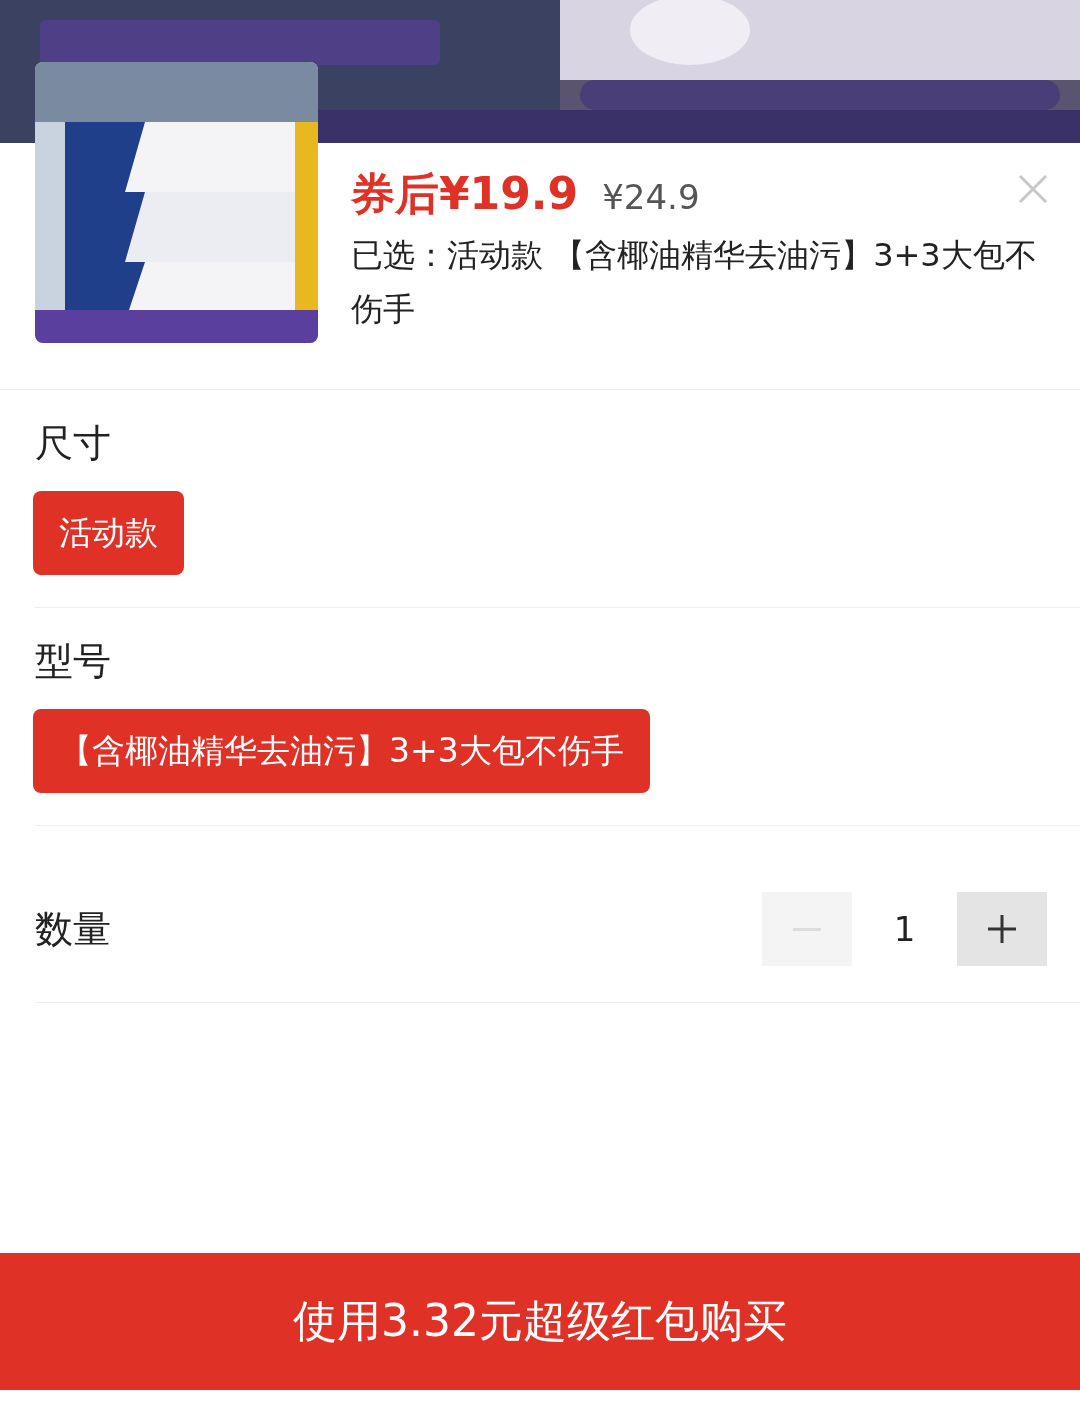 The image size is (1080, 1413). Describe the element at coordinates (465, 194) in the screenshot. I see `coupon-price: 券后¥19.9` at that location.